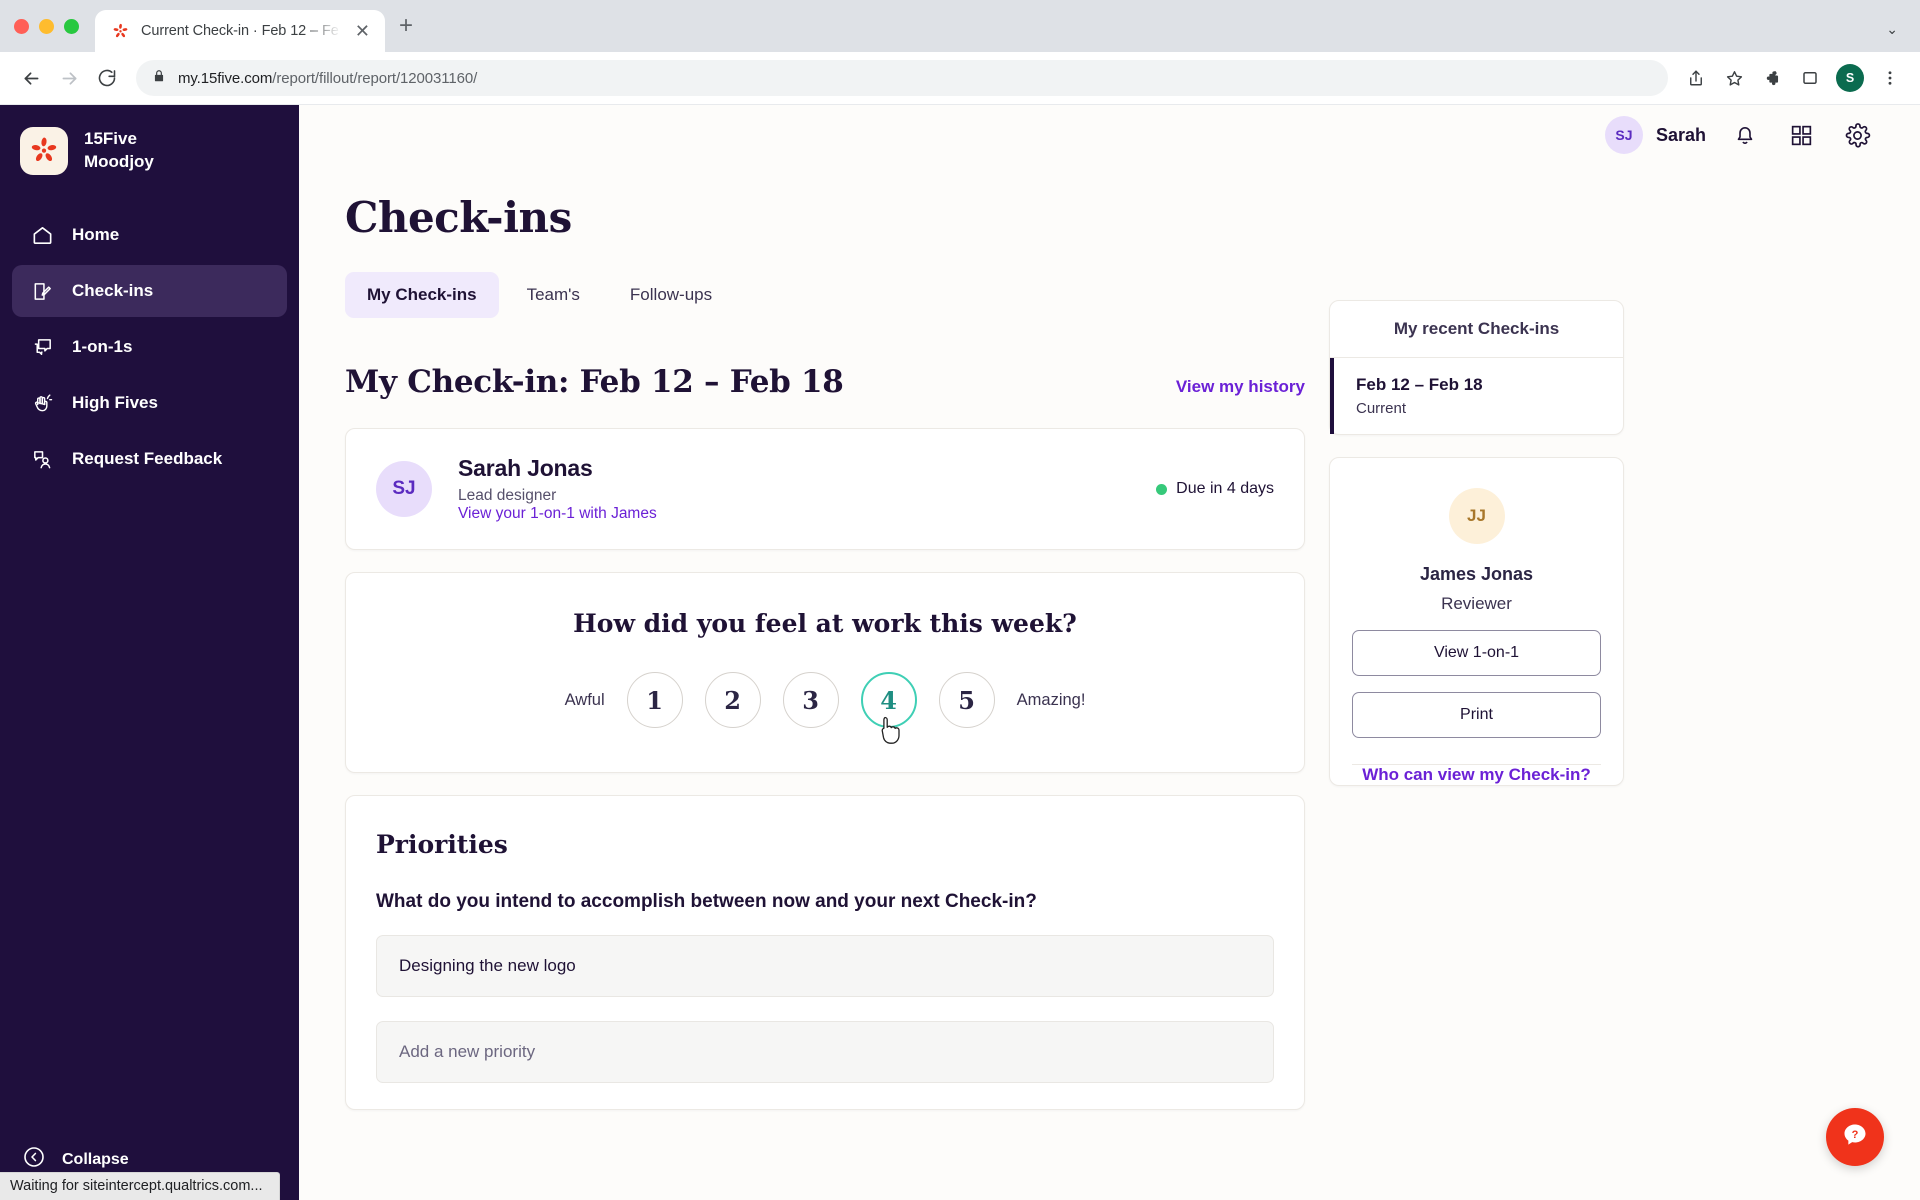 This screenshot has width=1920, height=1200. I want to click on sidebar-item-label: 1-on-1s, so click(102, 346).